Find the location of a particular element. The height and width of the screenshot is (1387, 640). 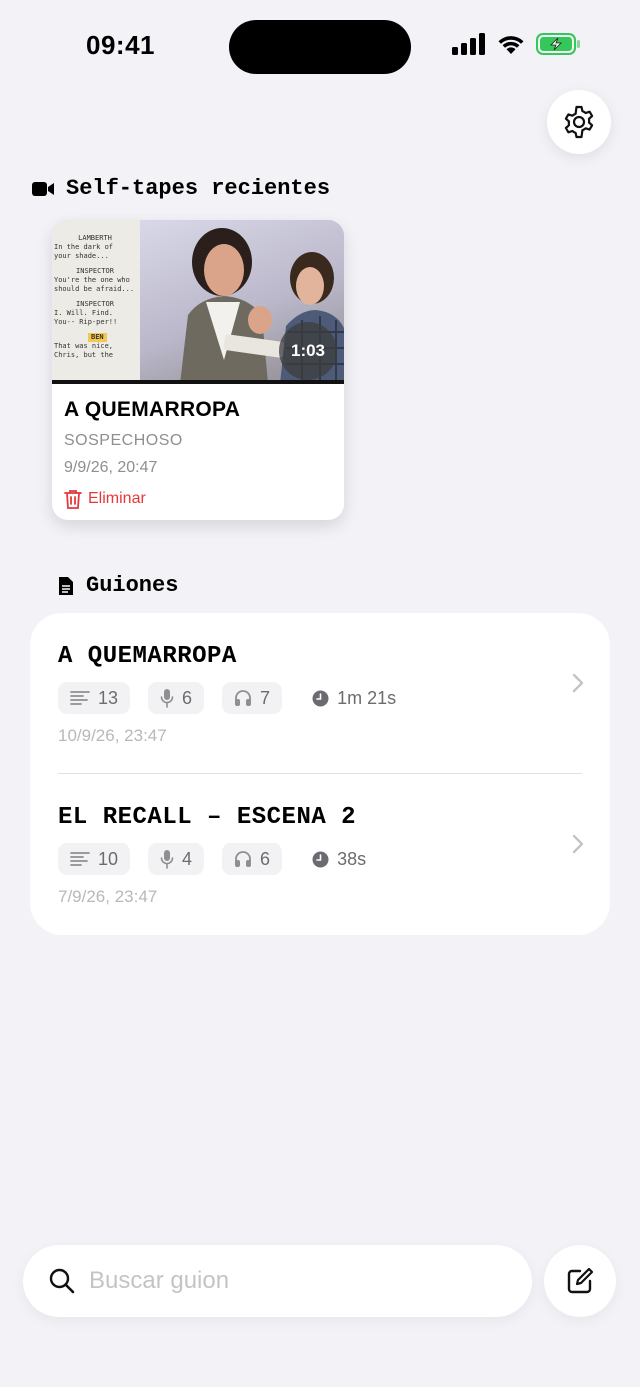

tape-role: SOSPECHOSO is located at coordinates (123, 440).